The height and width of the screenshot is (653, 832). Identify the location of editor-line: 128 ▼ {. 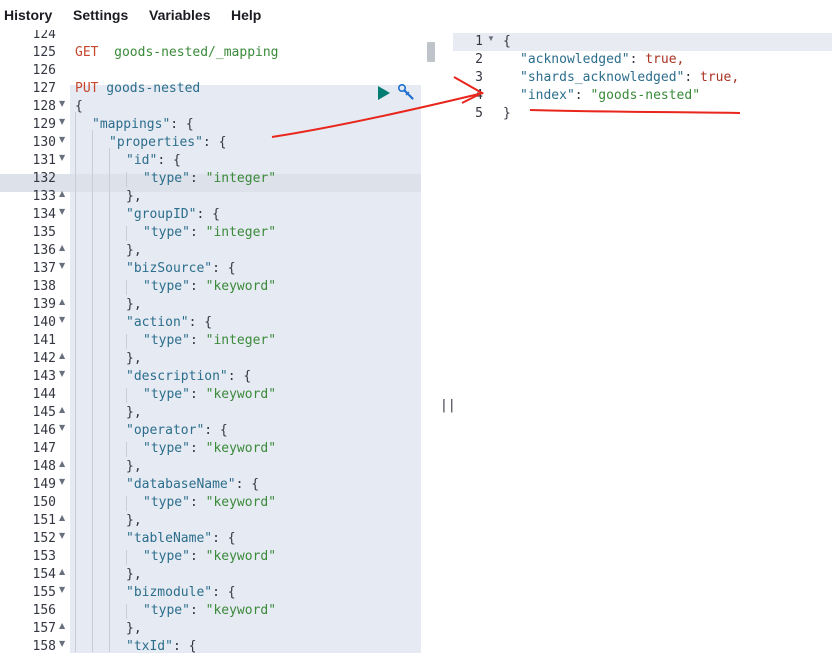
(210, 107).